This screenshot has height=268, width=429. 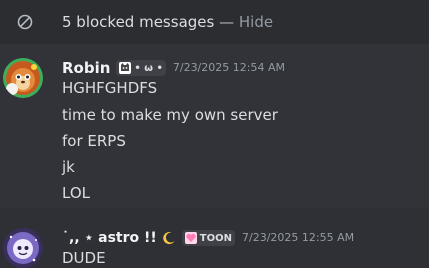 What do you see at coordinates (256, 22) in the screenshot?
I see `hide-blocked-button: Hide` at bounding box center [256, 22].